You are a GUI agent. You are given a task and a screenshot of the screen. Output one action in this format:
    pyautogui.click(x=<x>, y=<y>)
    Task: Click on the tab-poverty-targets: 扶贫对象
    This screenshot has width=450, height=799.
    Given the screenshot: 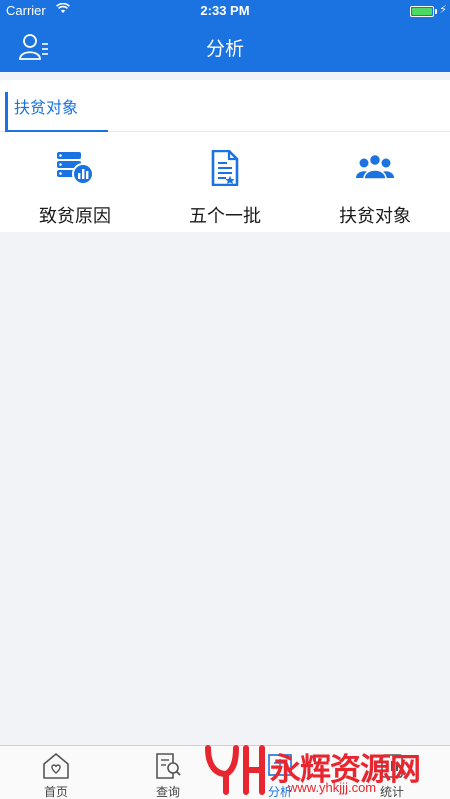 What is the action you would take?
    pyautogui.click(x=56, y=112)
    